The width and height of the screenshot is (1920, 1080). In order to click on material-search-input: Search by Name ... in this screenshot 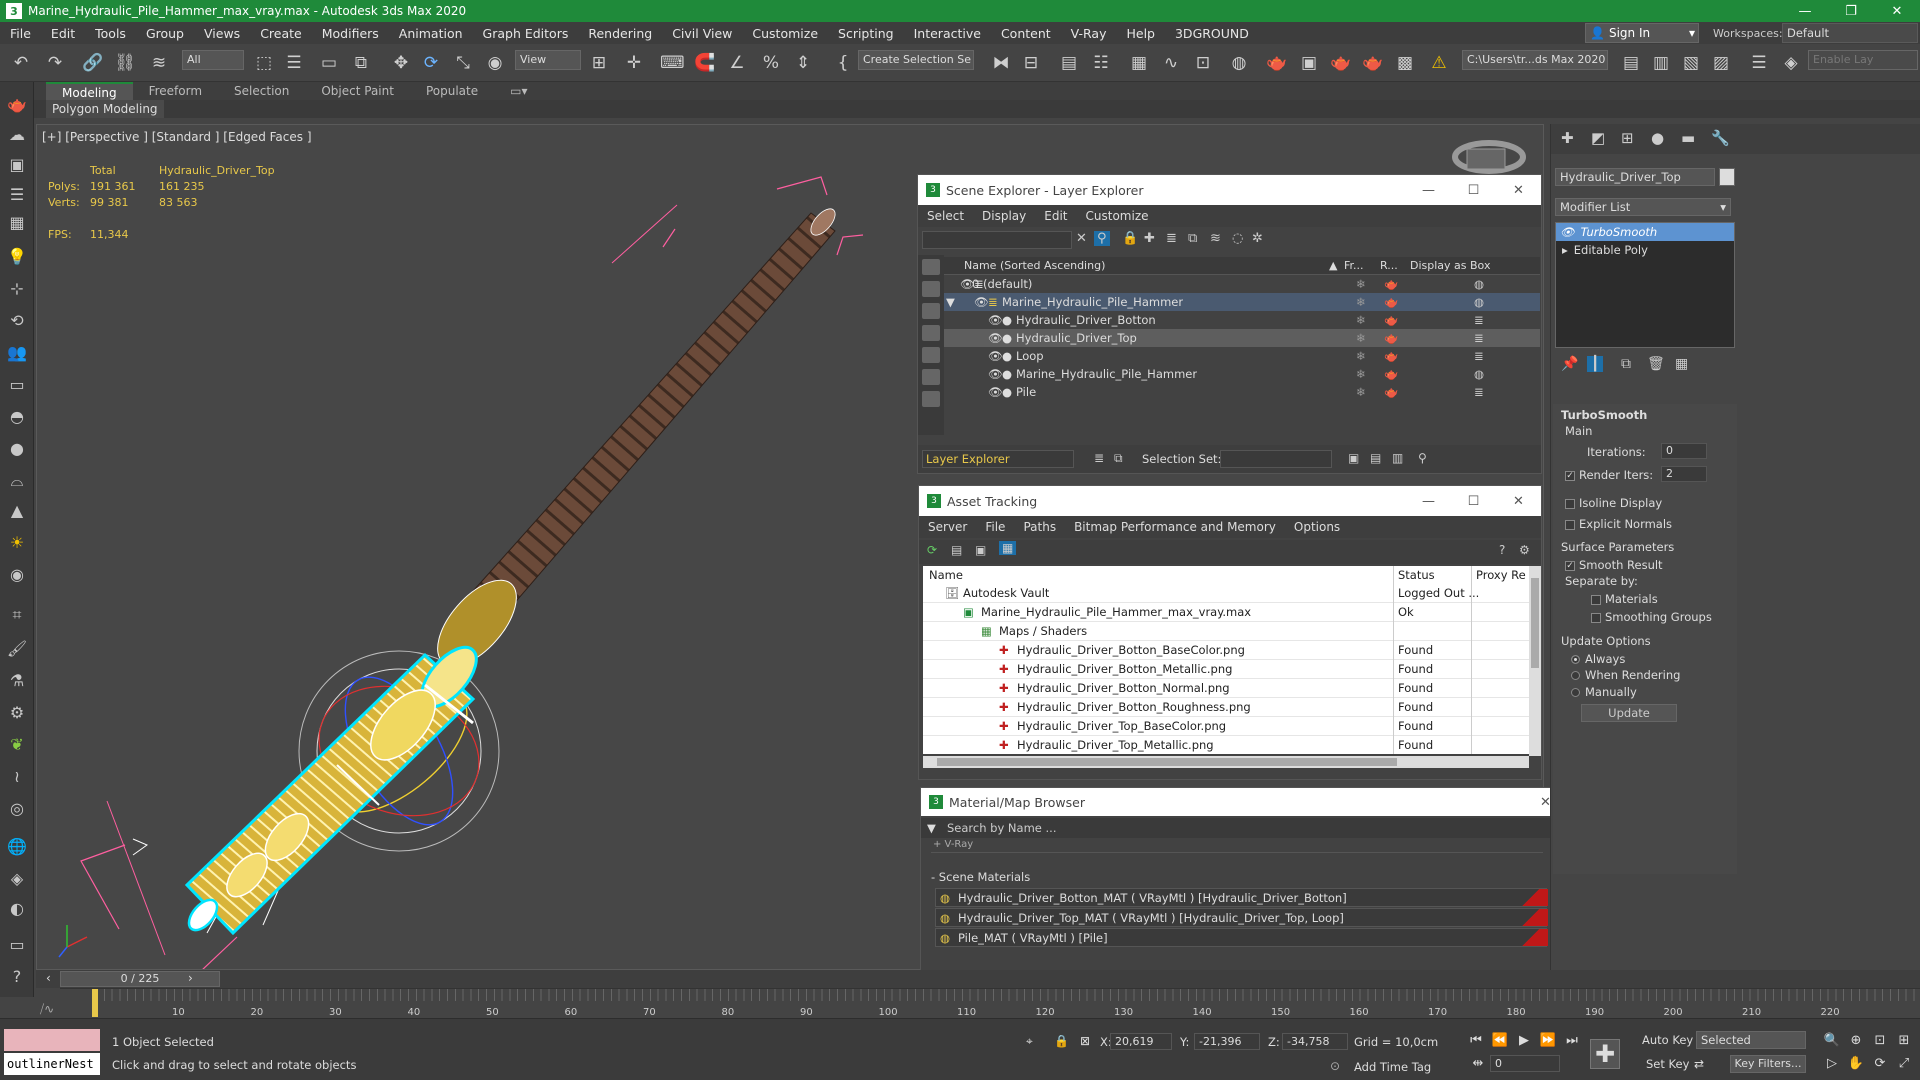, I will do `click(1001, 828)`.